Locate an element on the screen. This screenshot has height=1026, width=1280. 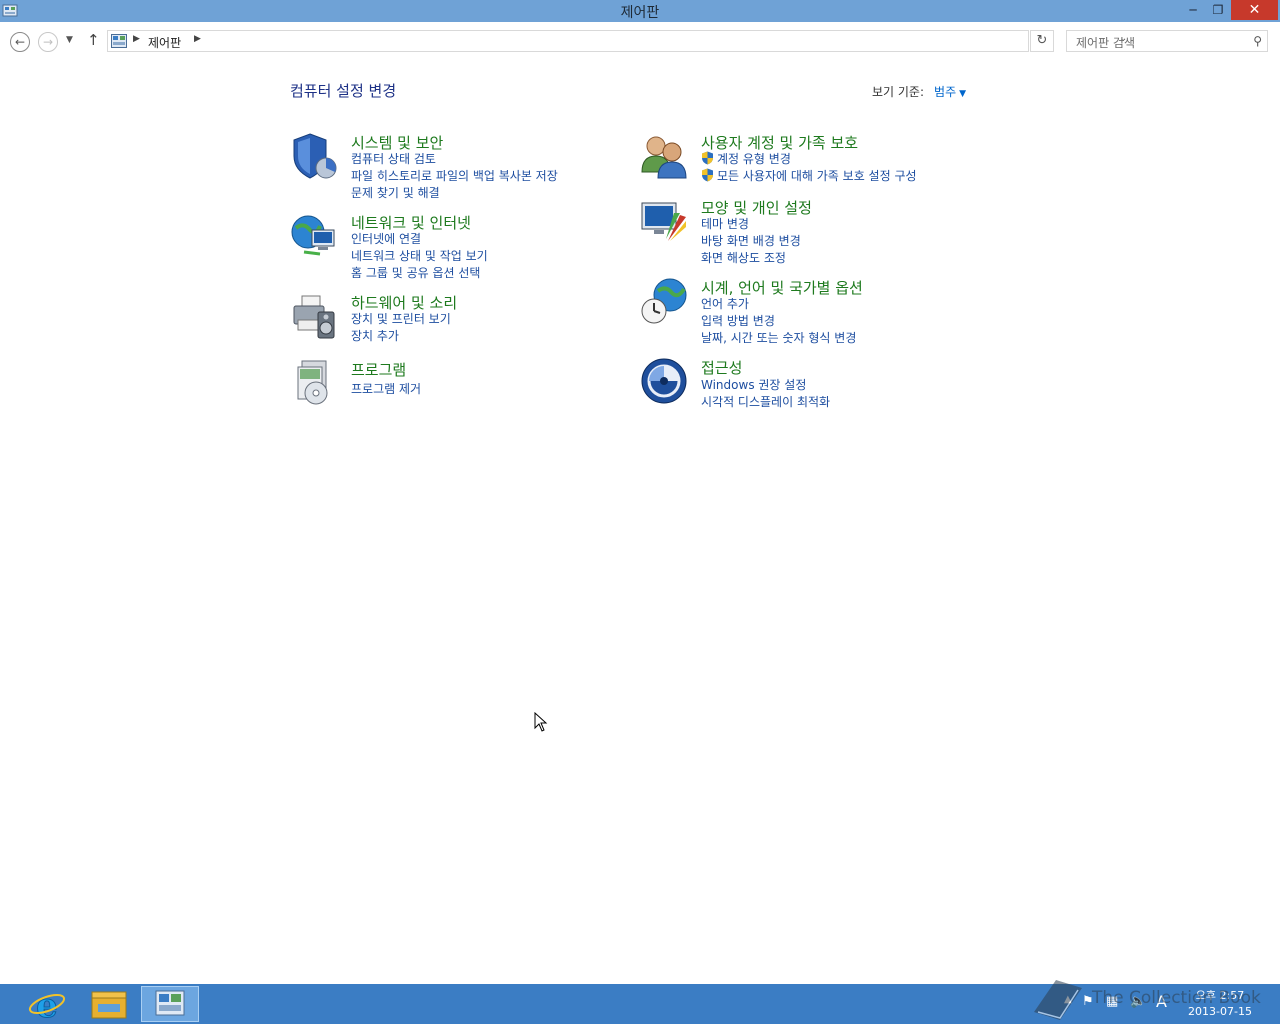
window-titlebar: 제어판 ─ ❐ ✕ is located at coordinates (640, 11).